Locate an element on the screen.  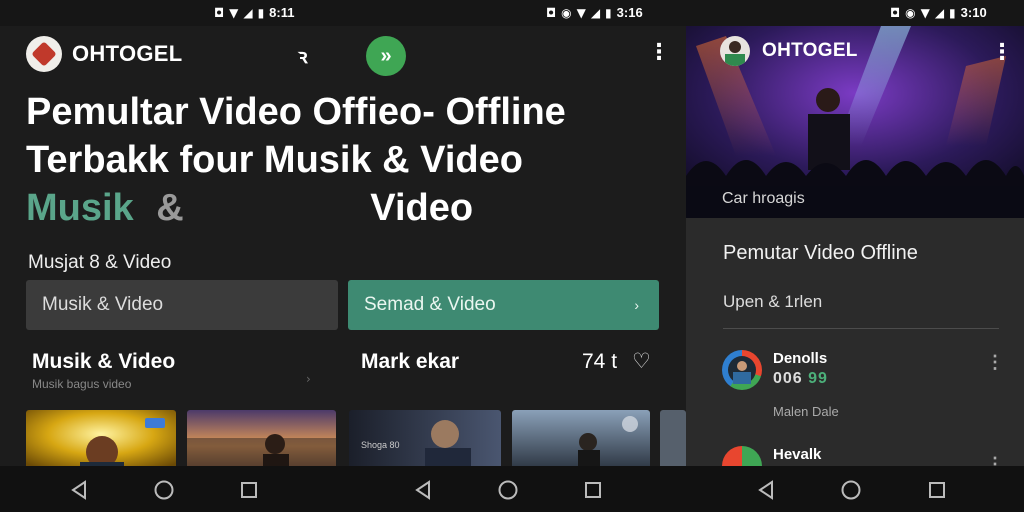
status-icons-3: ◘ ◉ ▼ ◢ ▮ 3:10 is located at coordinates (938, 12).